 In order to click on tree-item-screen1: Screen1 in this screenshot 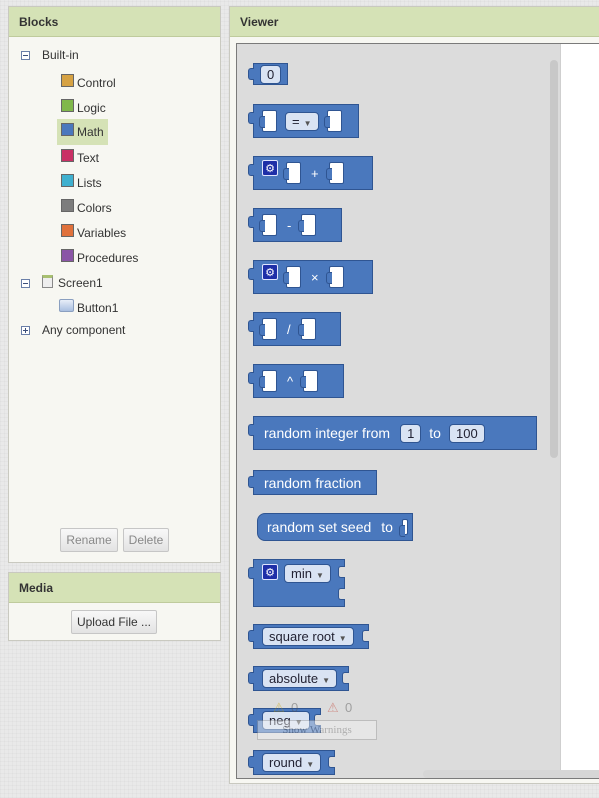, I will do `click(62, 283)`.